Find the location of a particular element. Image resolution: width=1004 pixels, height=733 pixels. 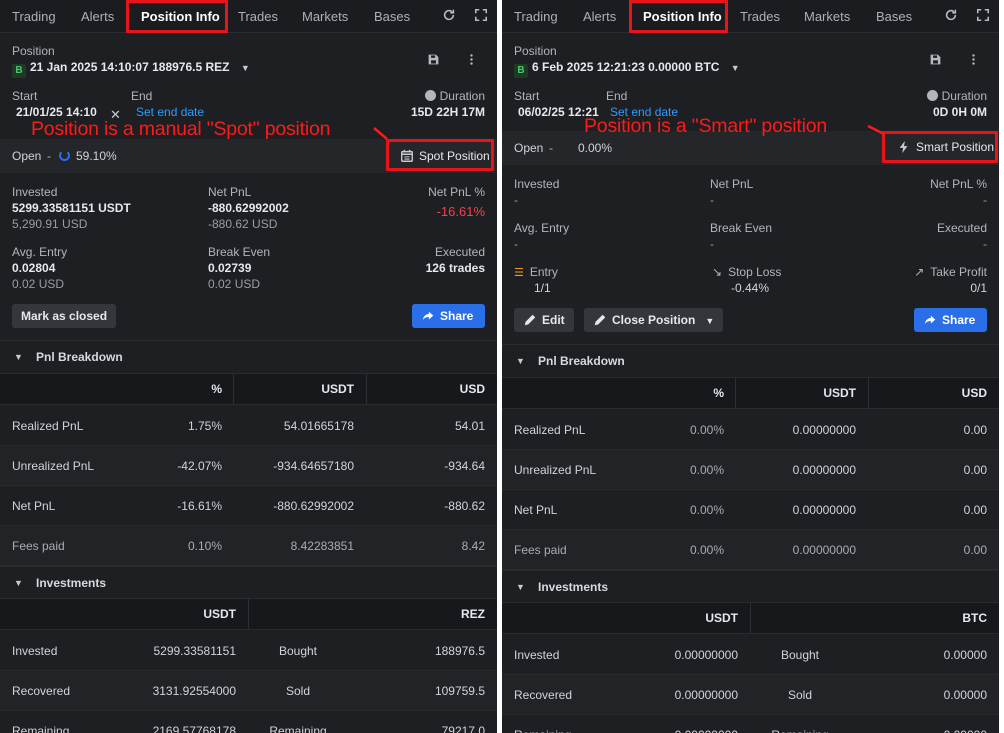

executed-label: Executed is located at coordinates (961, 228).